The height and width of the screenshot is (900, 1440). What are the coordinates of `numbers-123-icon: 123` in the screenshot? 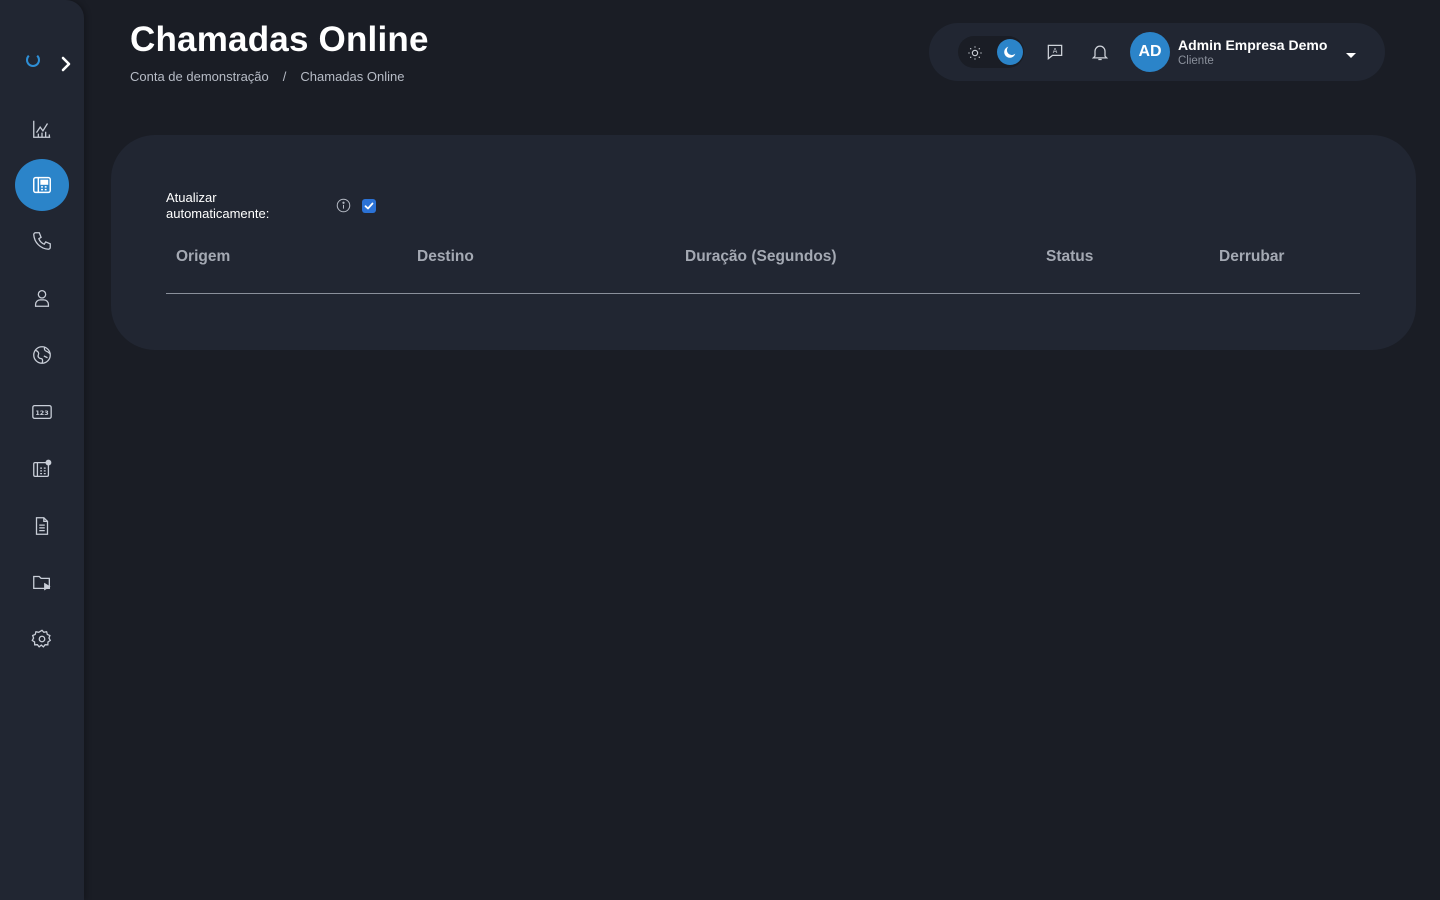 It's located at (42, 412).